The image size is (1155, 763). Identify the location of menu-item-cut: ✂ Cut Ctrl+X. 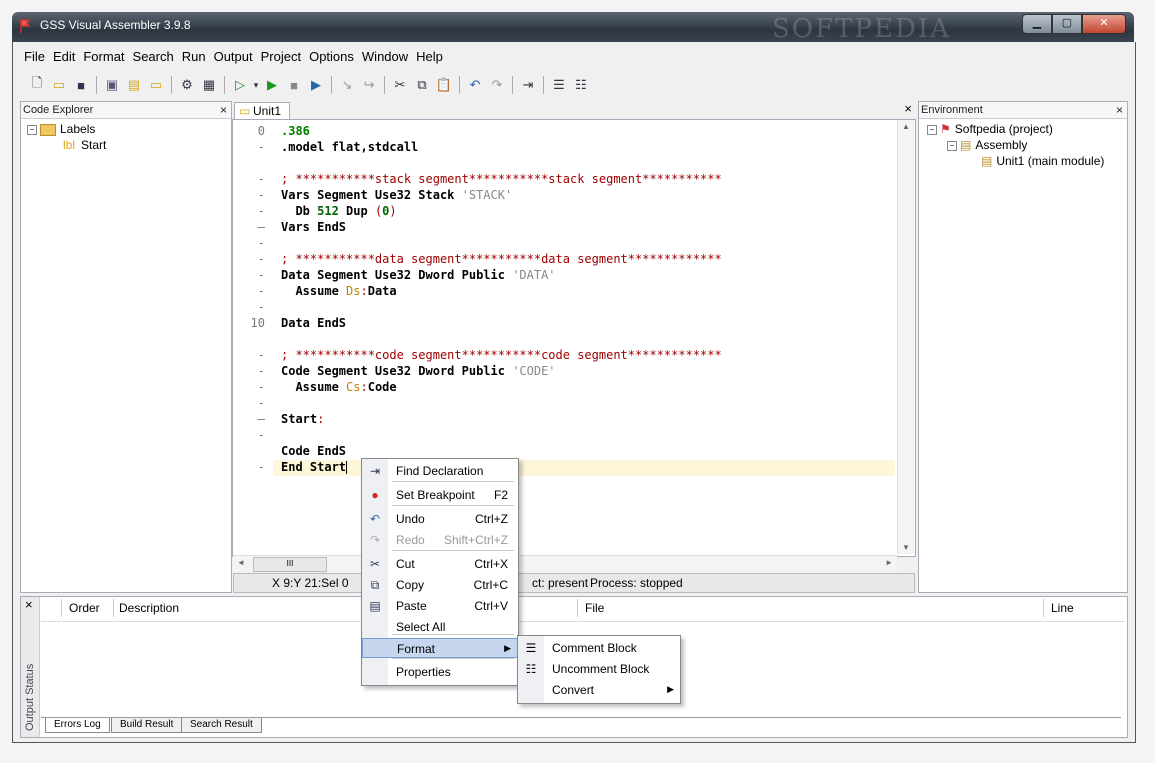
(440, 564).